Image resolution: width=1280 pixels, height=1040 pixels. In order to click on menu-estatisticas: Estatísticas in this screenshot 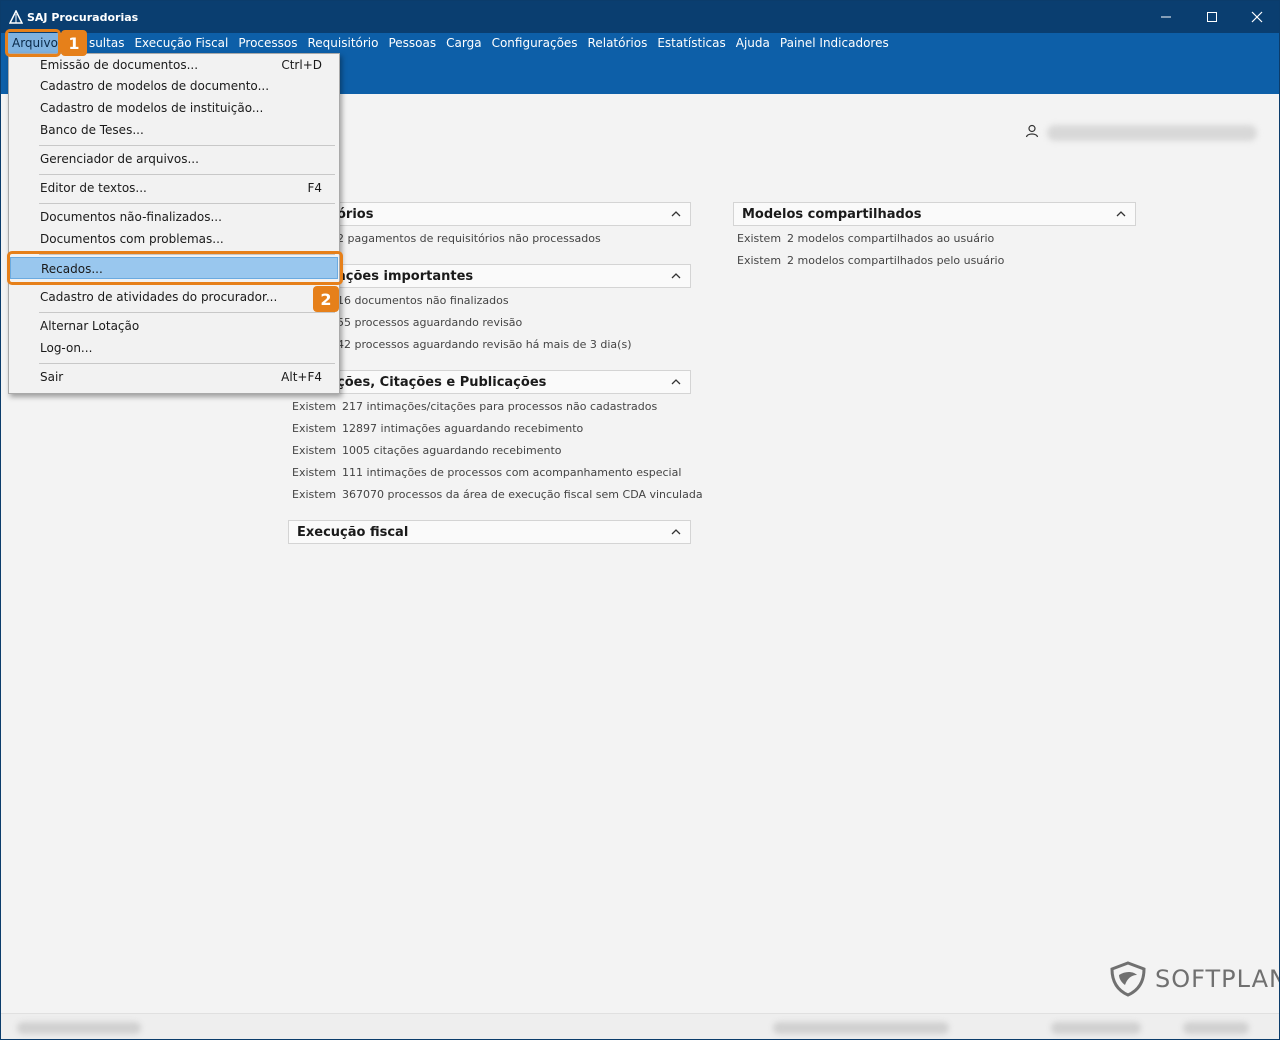, I will do `click(691, 43)`.